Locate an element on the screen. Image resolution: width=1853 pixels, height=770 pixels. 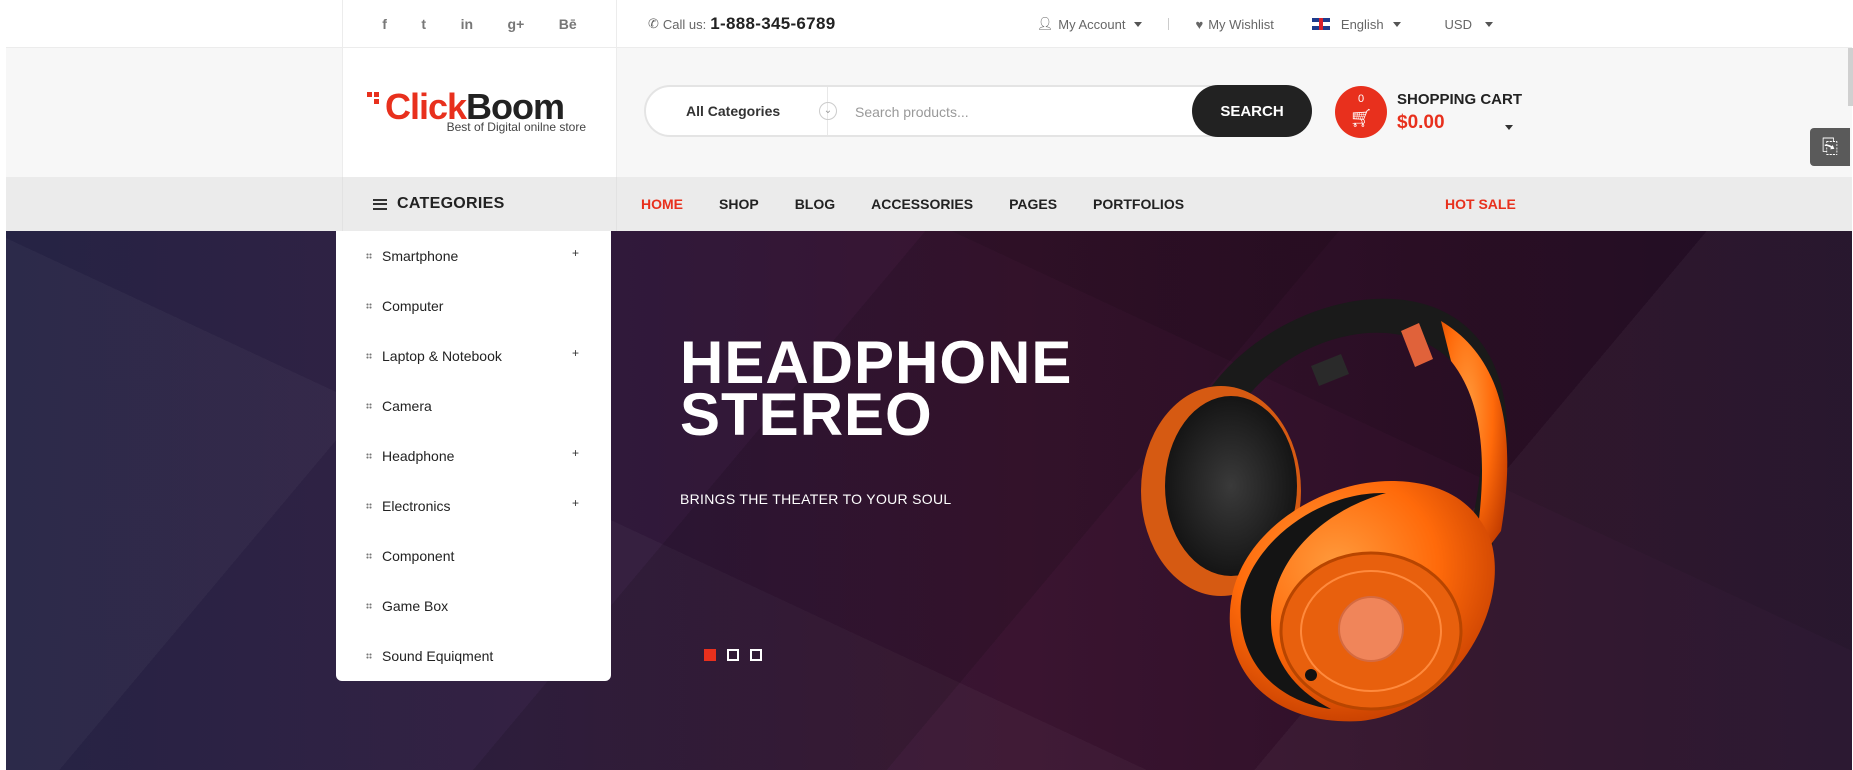
category-label: Component is located at coordinates (418, 556).